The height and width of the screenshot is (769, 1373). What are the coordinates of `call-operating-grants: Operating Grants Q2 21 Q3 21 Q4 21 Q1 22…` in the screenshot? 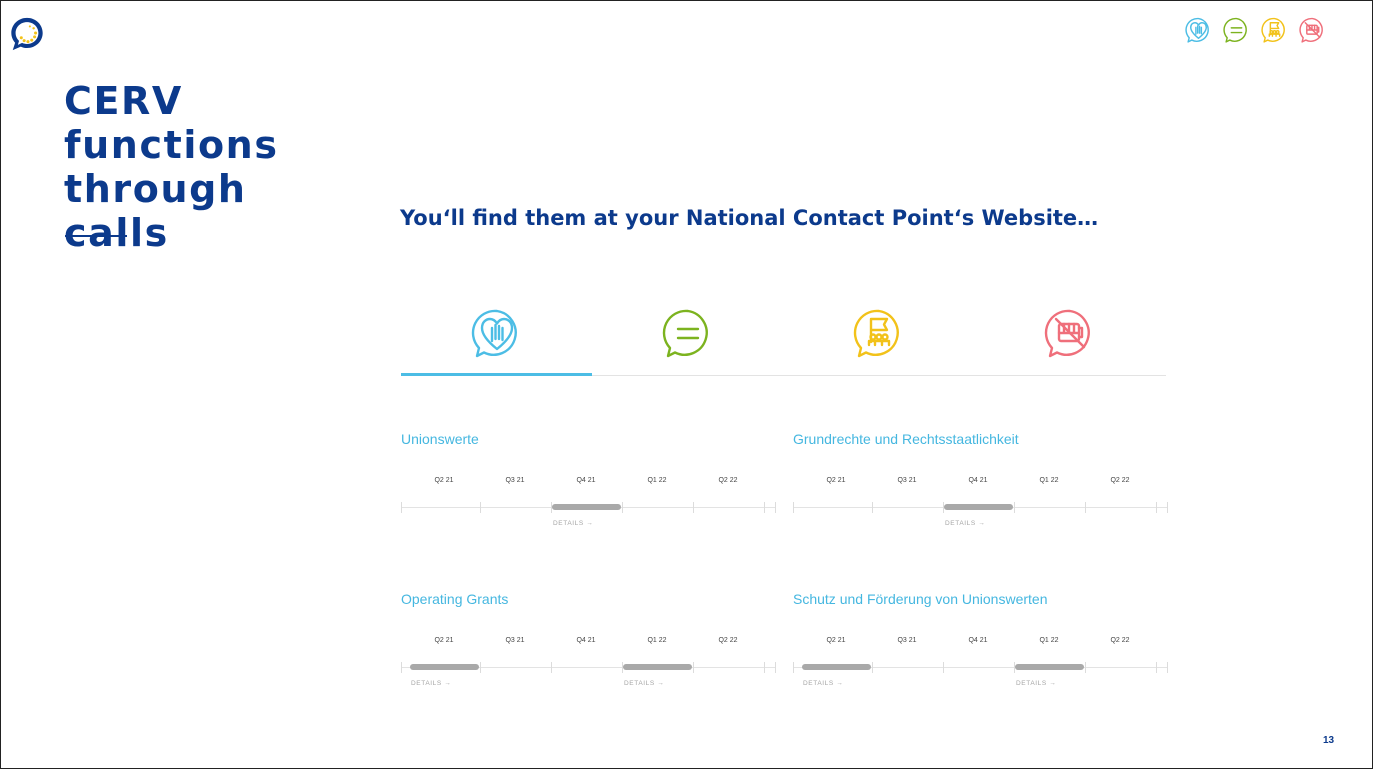 It's located at (588, 646).